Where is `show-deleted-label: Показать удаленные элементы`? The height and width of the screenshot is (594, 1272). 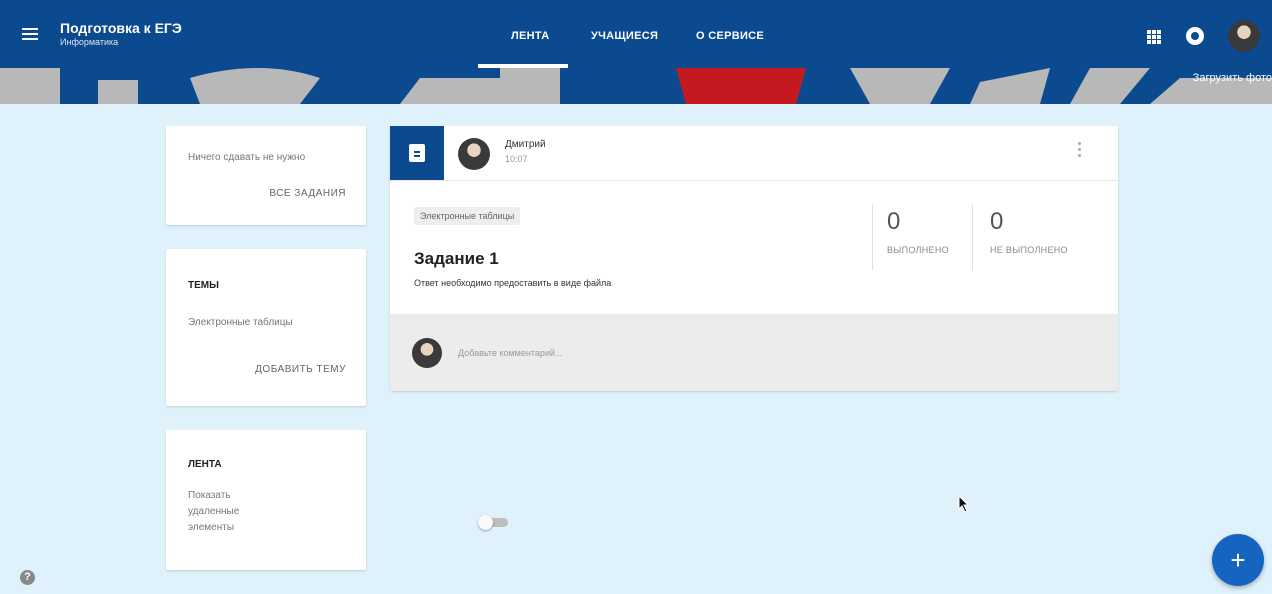
show-deleted-label: Показать удаленные элементы is located at coordinates (214, 511).